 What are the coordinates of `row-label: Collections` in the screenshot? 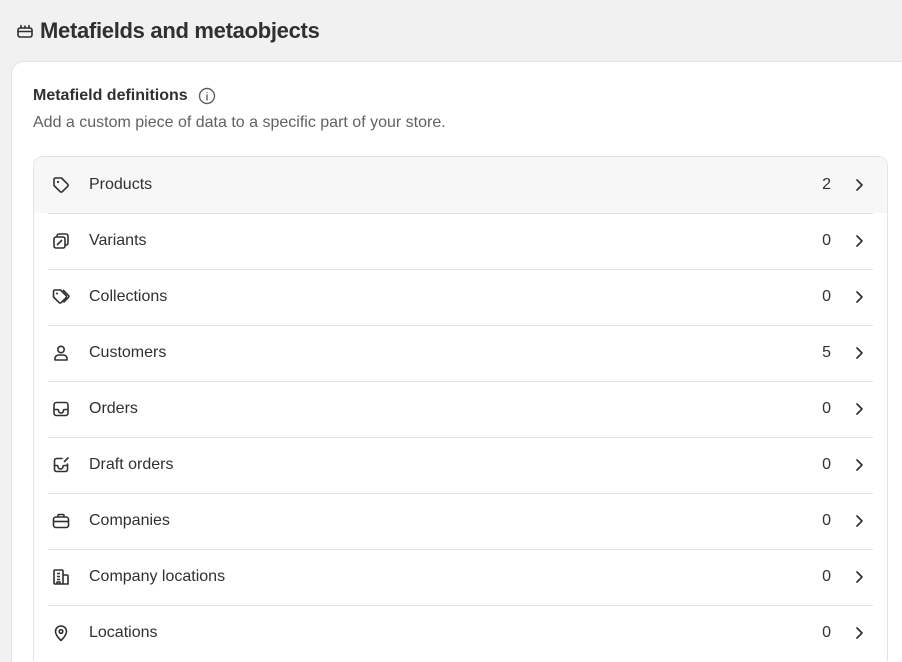 It's located at (128, 296).